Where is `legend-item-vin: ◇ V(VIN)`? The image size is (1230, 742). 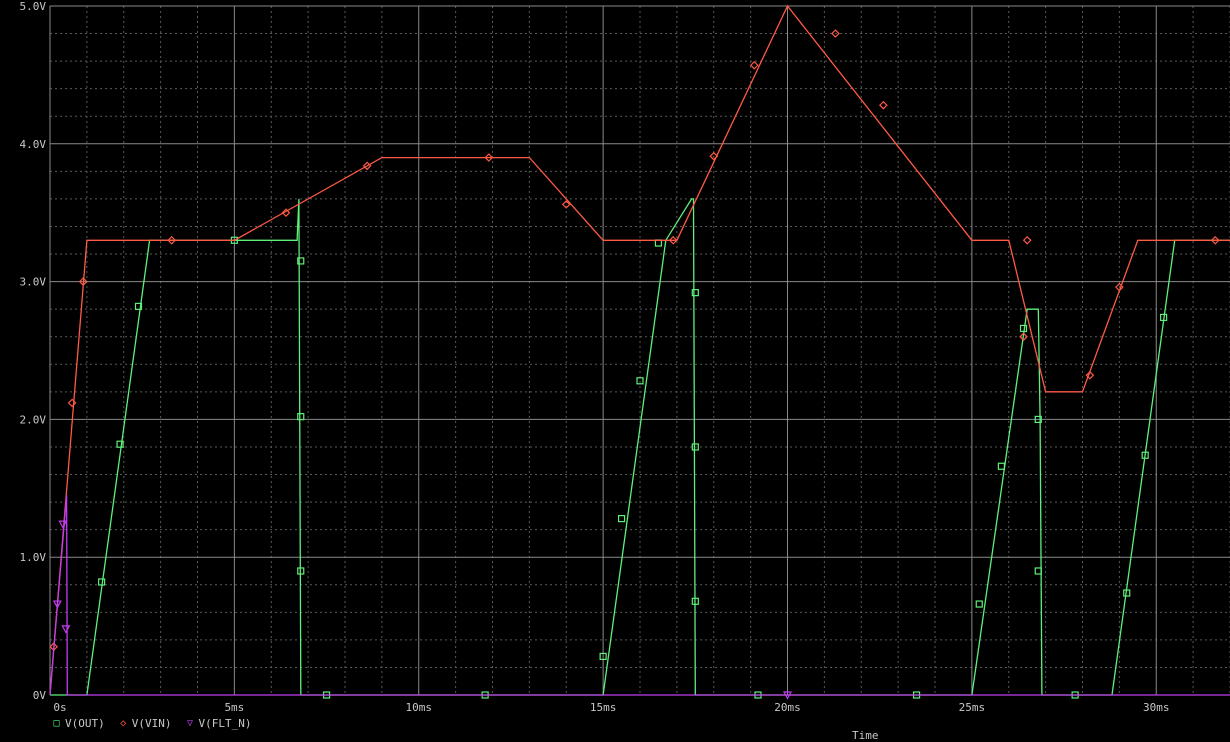 legend-item-vin: ◇ V(VIN) is located at coordinates (145, 723).